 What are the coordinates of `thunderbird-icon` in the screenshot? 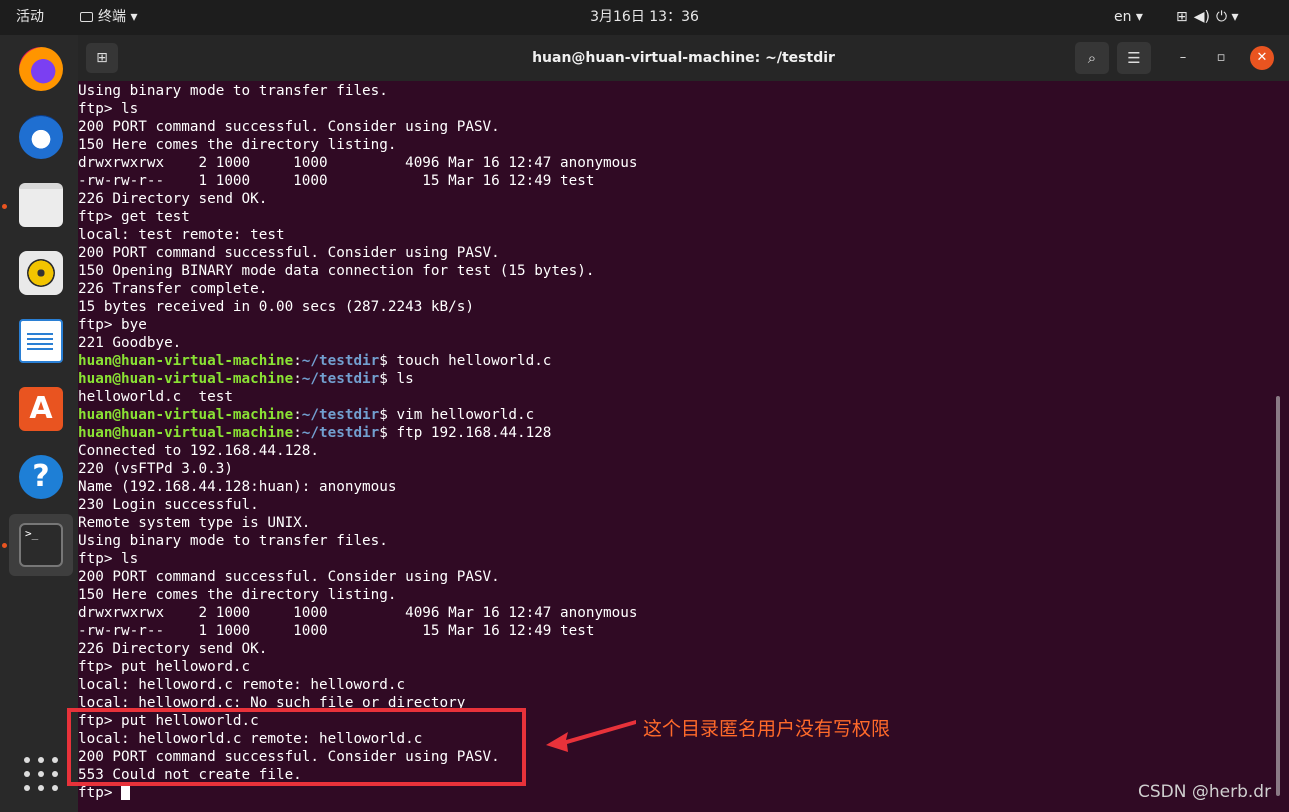 It's located at (41, 137).